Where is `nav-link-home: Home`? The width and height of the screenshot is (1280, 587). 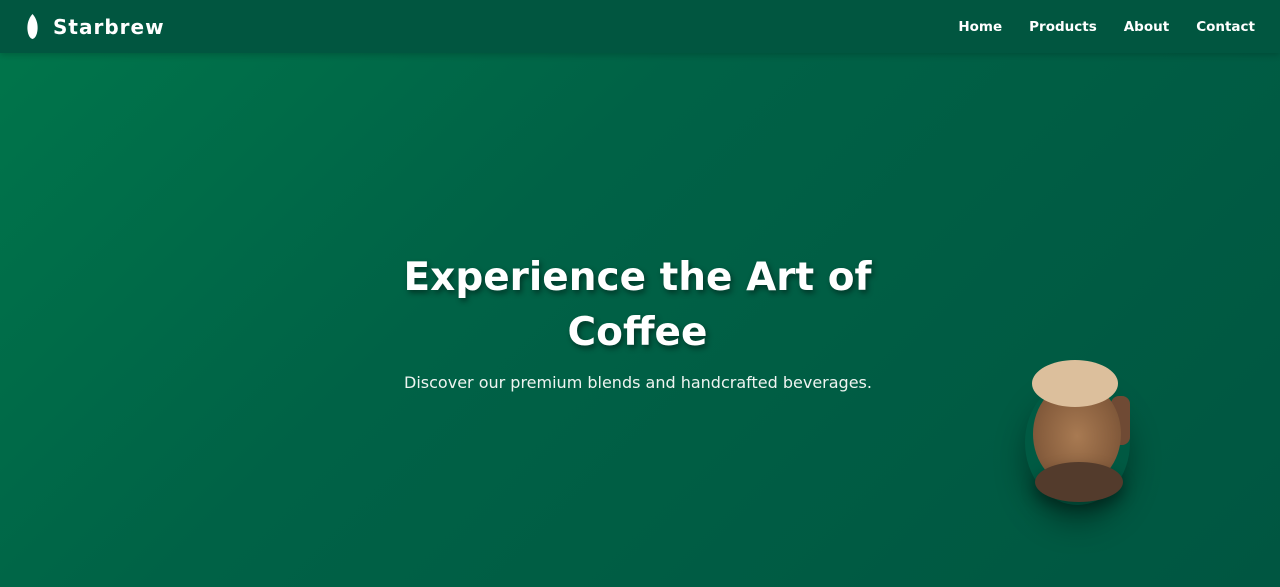 nav-link-home: Home is located at coordinates (980, 27).